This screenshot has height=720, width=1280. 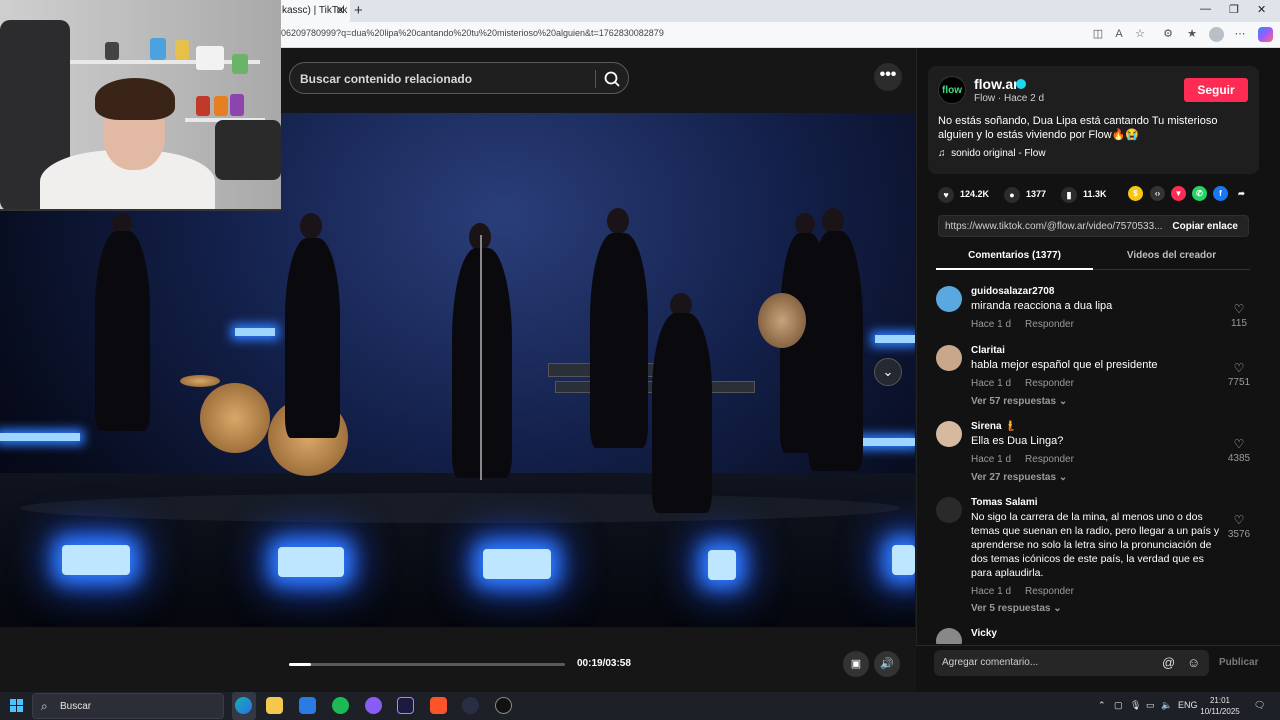 I want to click on copilot-icon, so click(x=1265, y=34).